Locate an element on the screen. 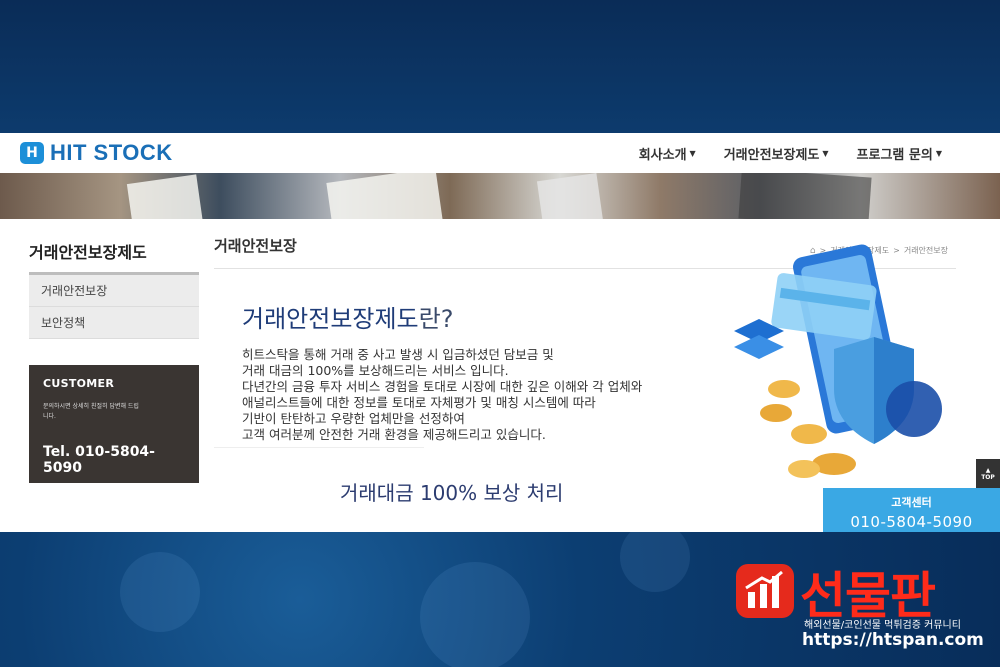 The image size is (1000, 667). hero-banner-image is located at coordinates (500, 196).